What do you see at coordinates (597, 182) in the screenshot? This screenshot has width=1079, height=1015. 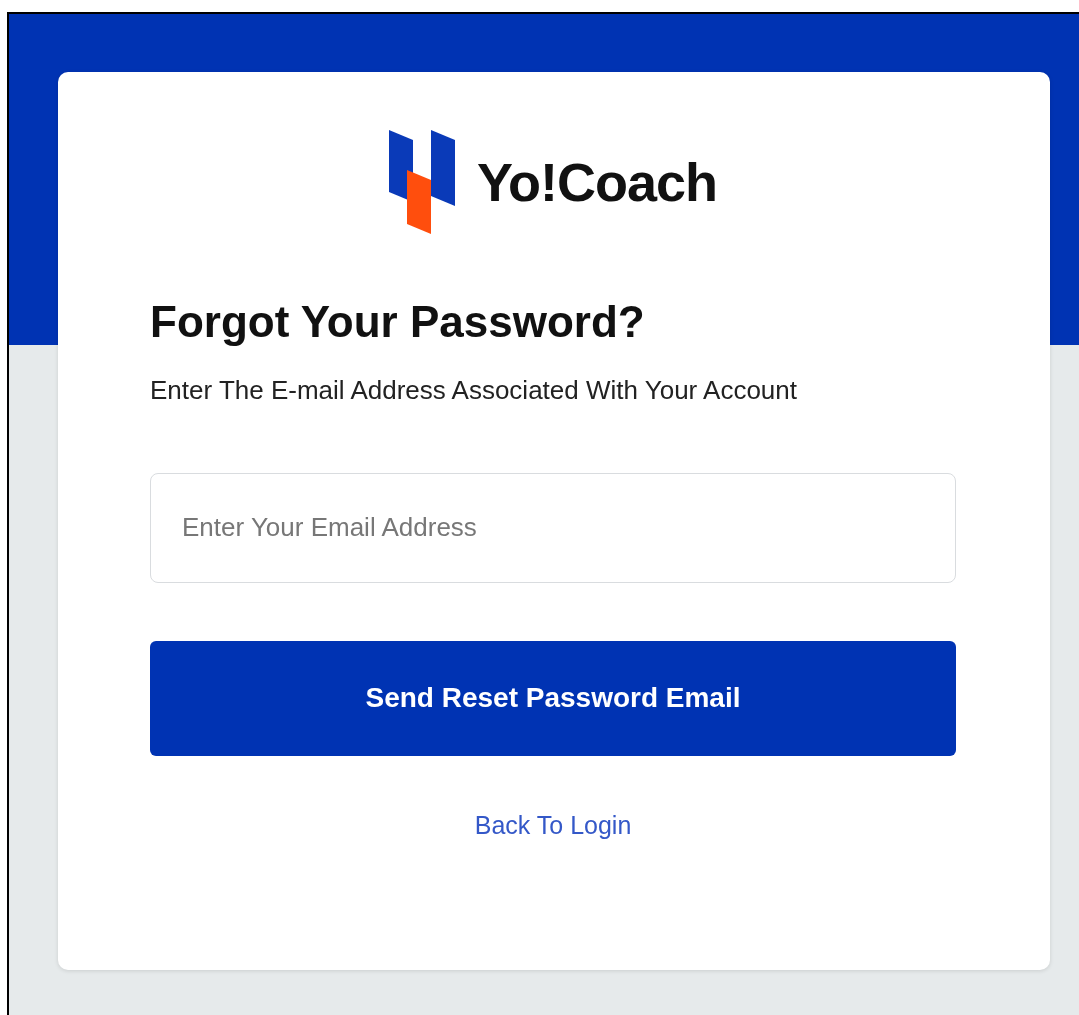 I see `logo-text: Yo!Coach` at bounding box center [597, 182].